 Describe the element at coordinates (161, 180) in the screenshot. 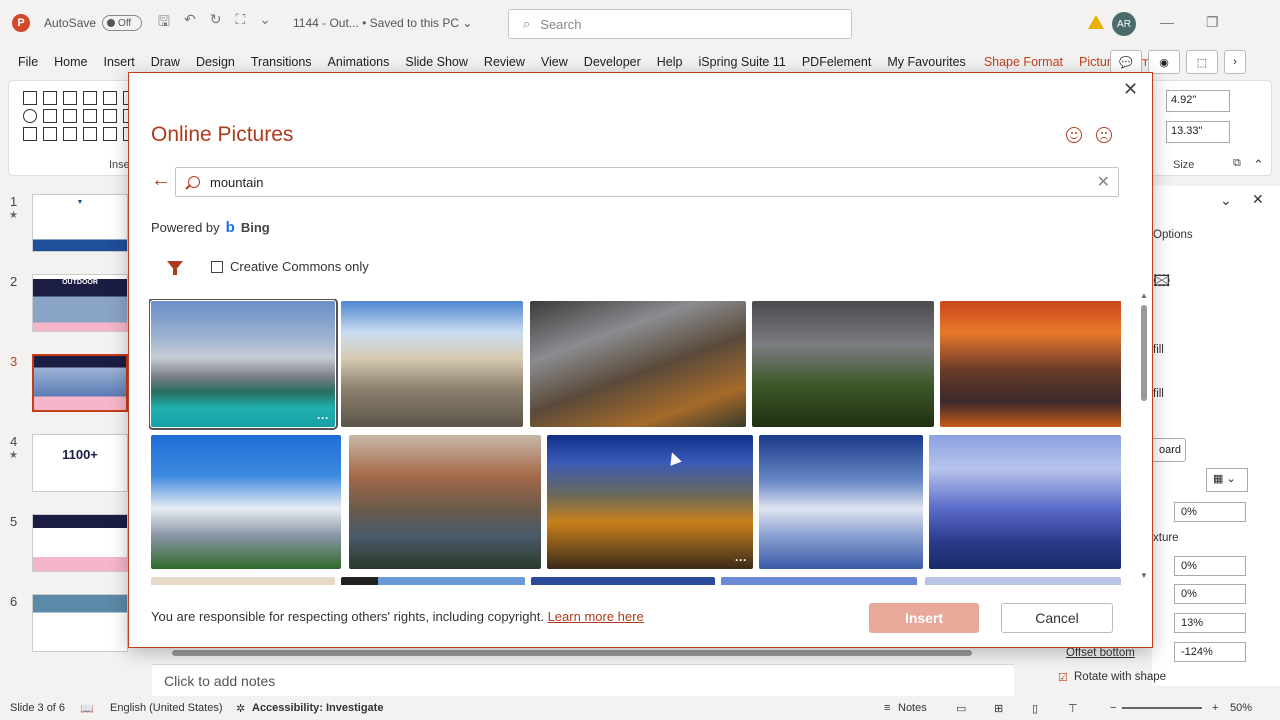

I see `back-arrow-icon: ←` at that location.